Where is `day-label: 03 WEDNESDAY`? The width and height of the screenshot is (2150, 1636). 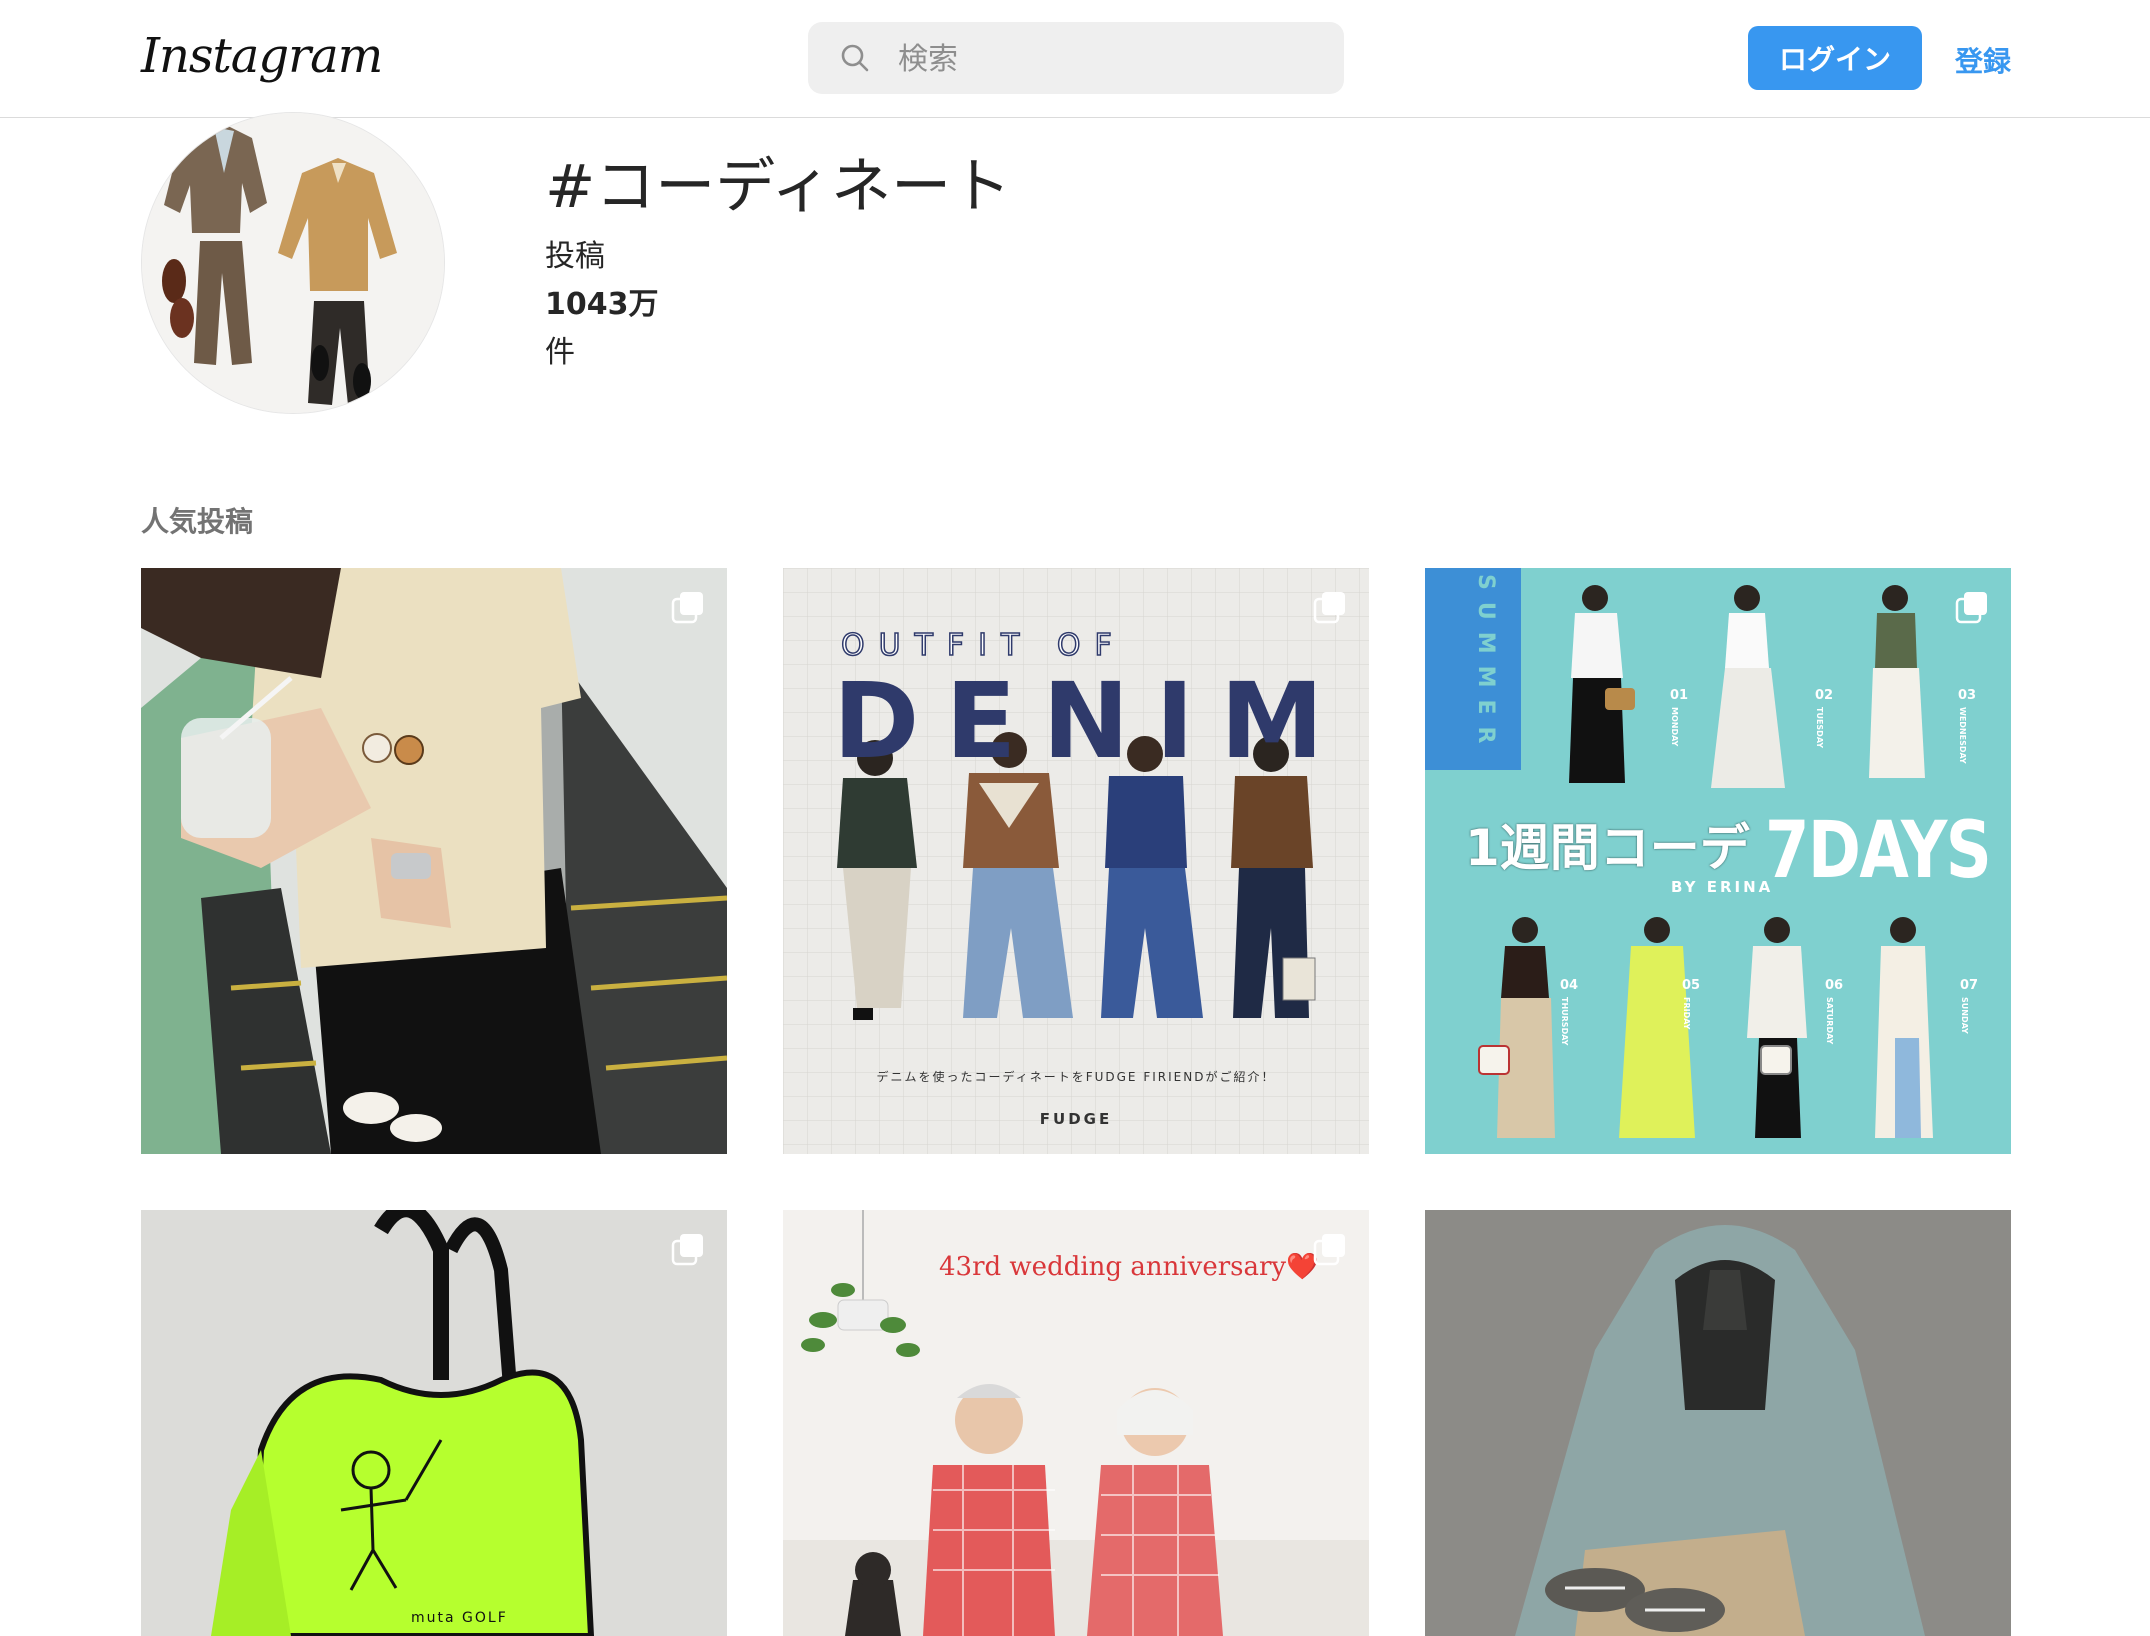
day-label: 03 WEDNESDAY is located at coordinates (1967, 726).